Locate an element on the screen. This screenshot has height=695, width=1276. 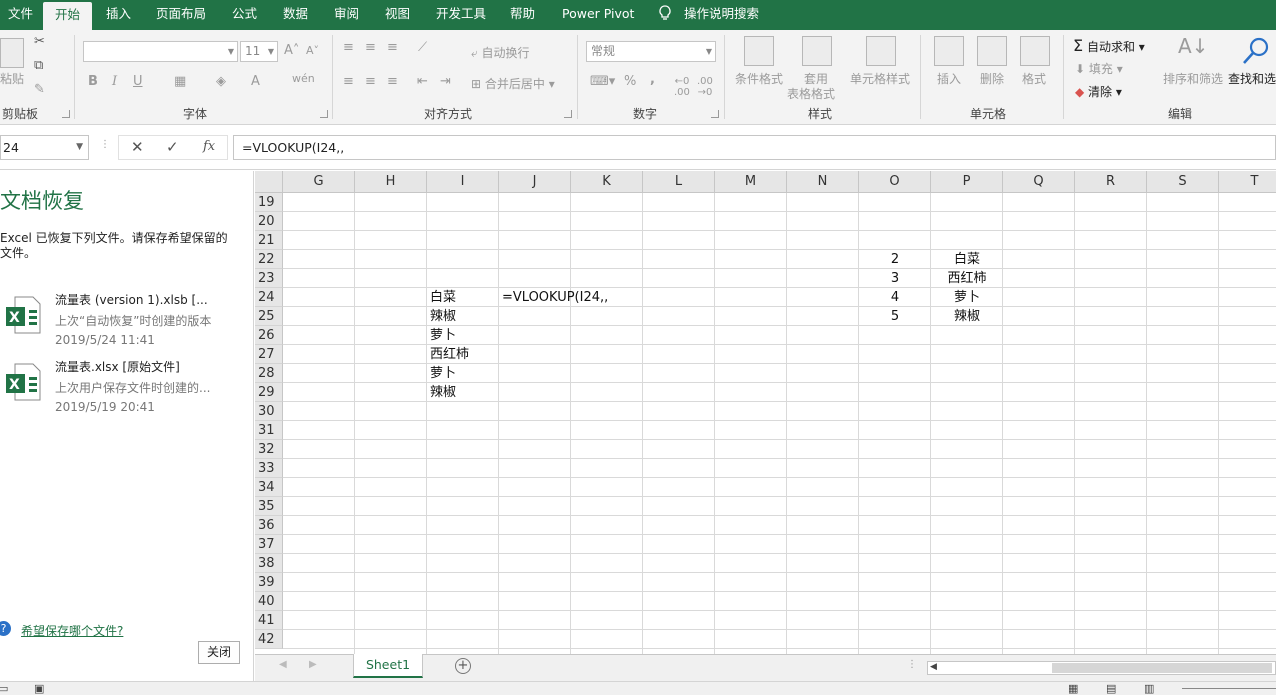
cell-P24: 萝卜 is located at coordinates (967, 297).